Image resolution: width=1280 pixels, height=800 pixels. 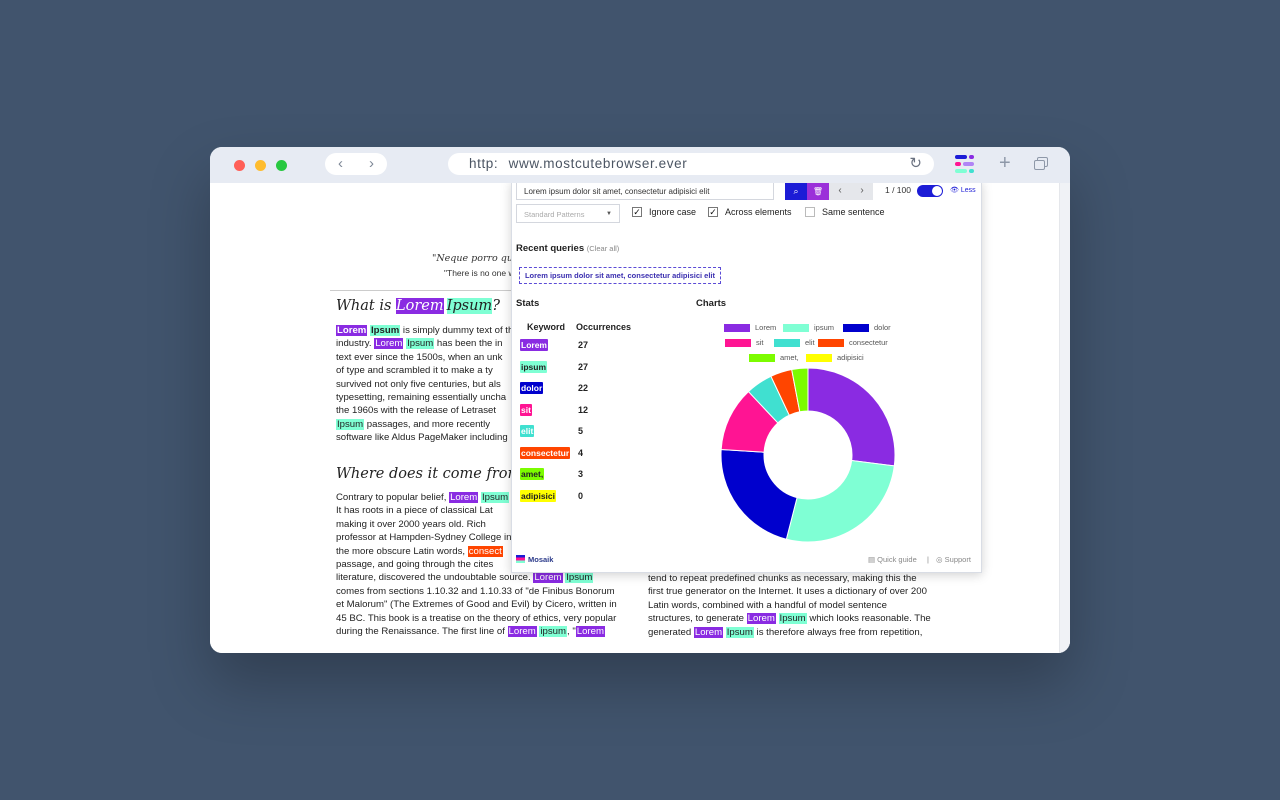 I want to click on close-window-button, so click(x=239, y=165).